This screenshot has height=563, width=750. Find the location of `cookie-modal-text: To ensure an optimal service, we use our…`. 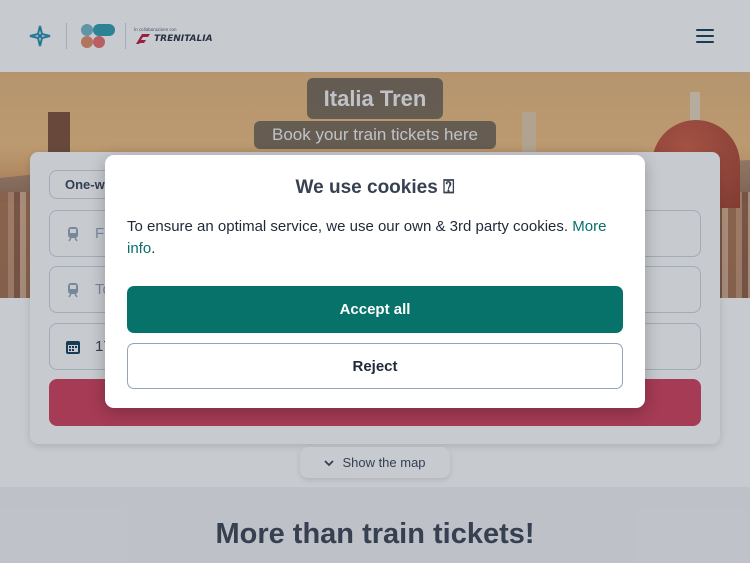

cookie-modal-text: To ensure an optimal service, we use our… is located at coordinates (375, 238).